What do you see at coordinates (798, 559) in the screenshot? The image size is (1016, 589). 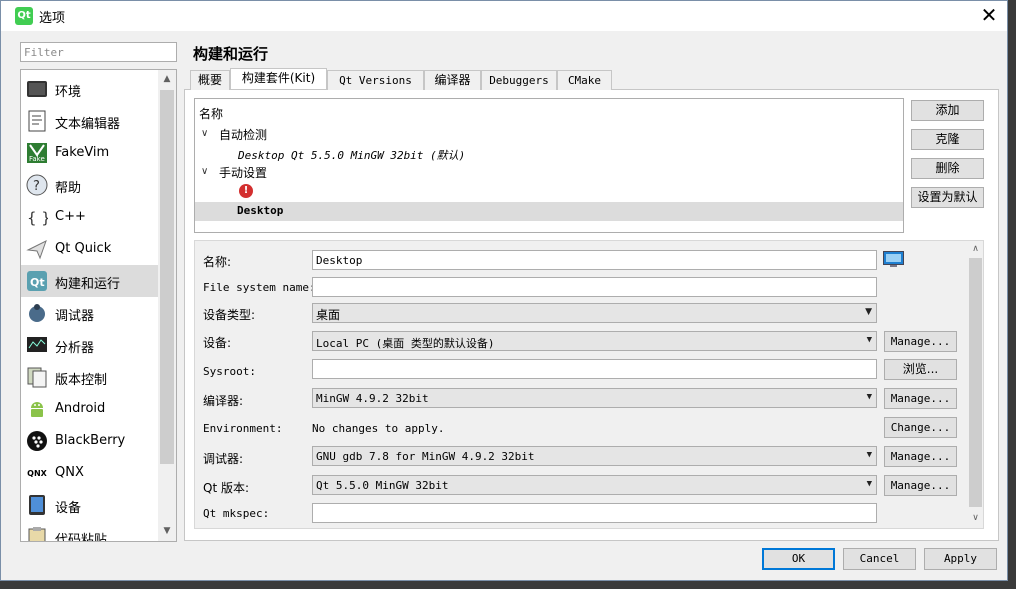 I see `ok-button: OK` at bounding box center [798, 559].